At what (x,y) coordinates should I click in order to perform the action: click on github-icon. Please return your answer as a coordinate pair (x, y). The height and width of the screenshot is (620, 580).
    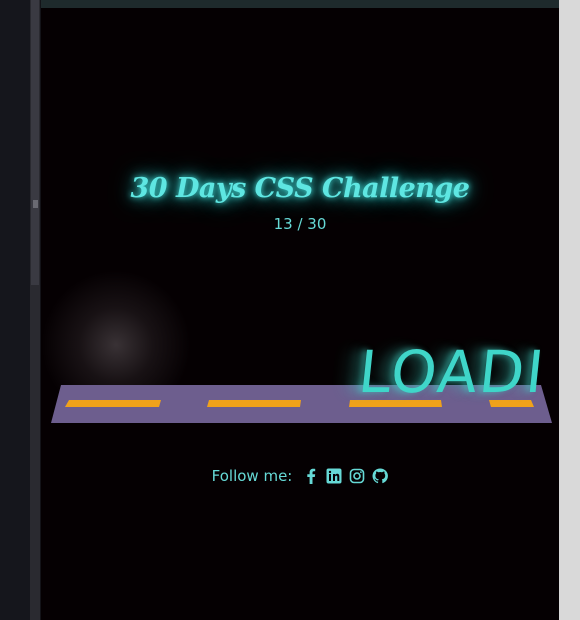
    Looking at the image, I should click on (379, 476).